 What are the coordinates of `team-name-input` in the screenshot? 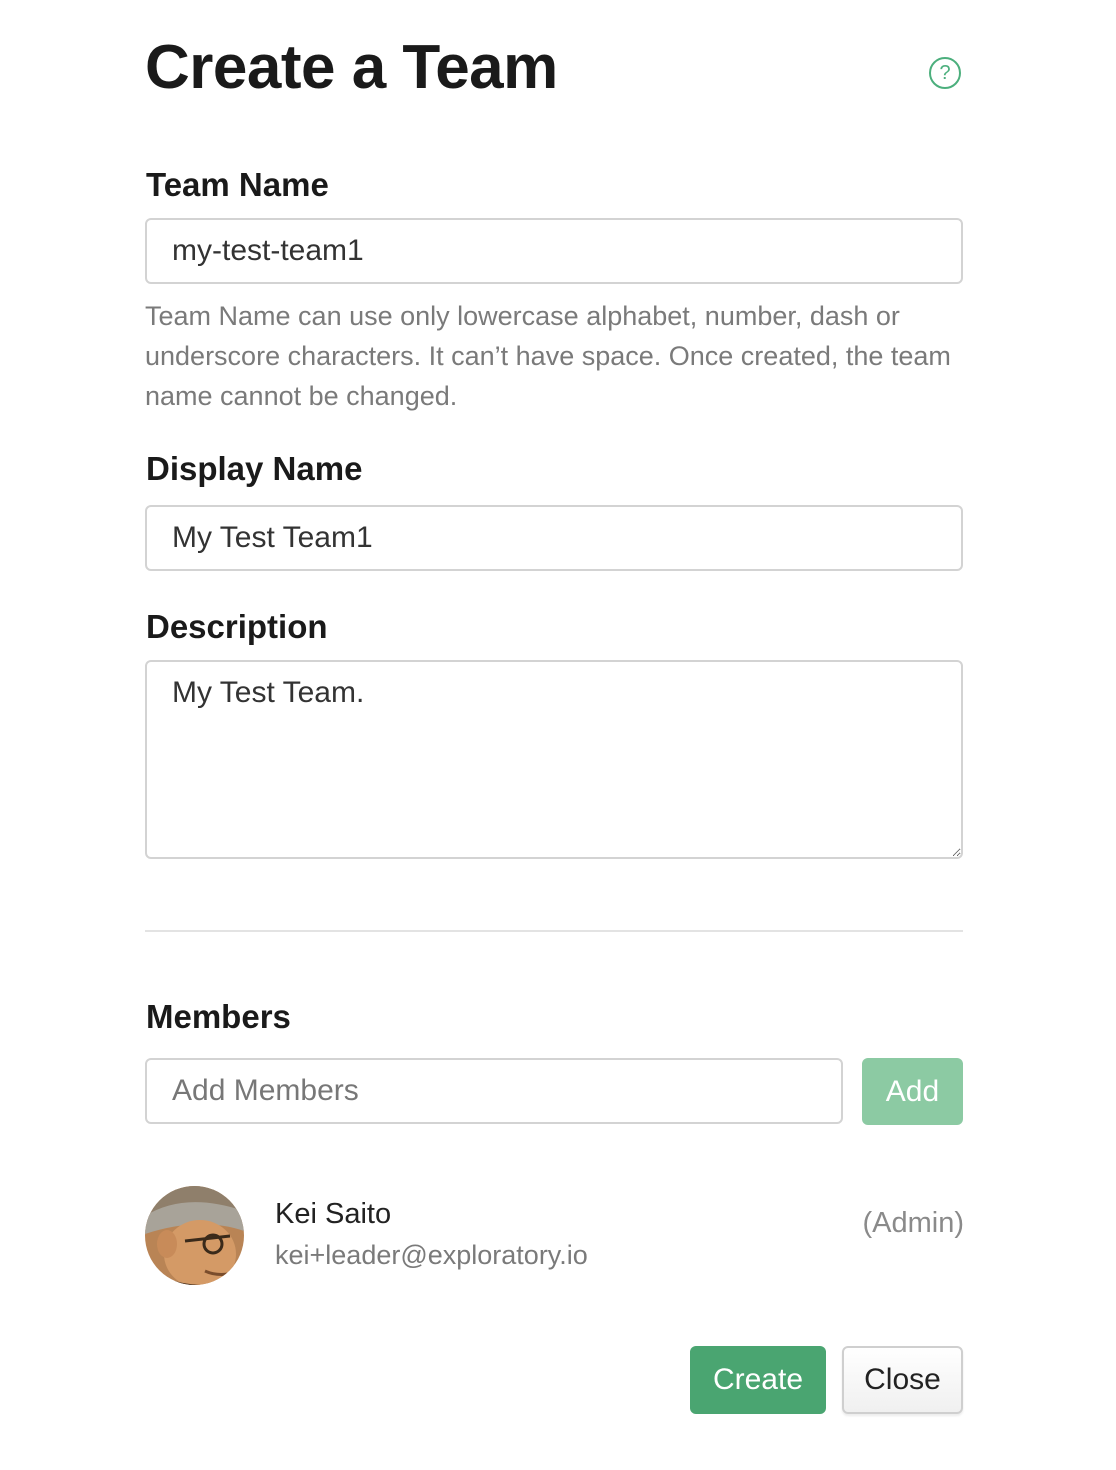 It's located at (554, 251).